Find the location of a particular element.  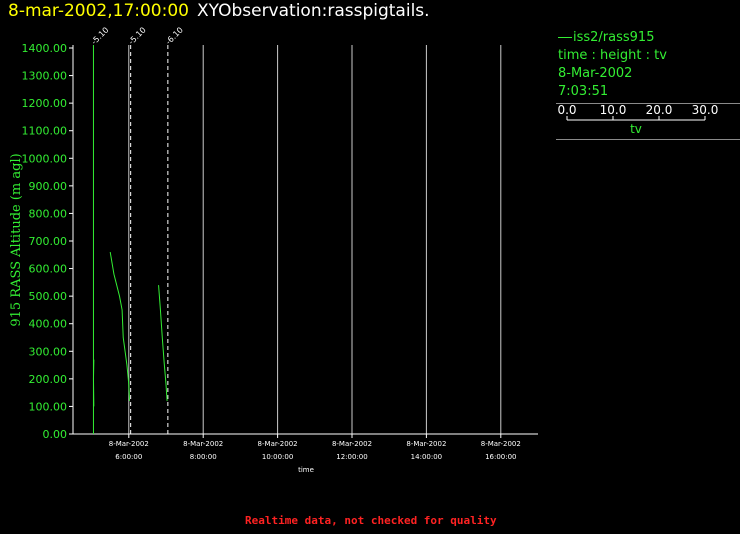

x-tick-time: 6:00:00 is located at coordinates (128, 457).